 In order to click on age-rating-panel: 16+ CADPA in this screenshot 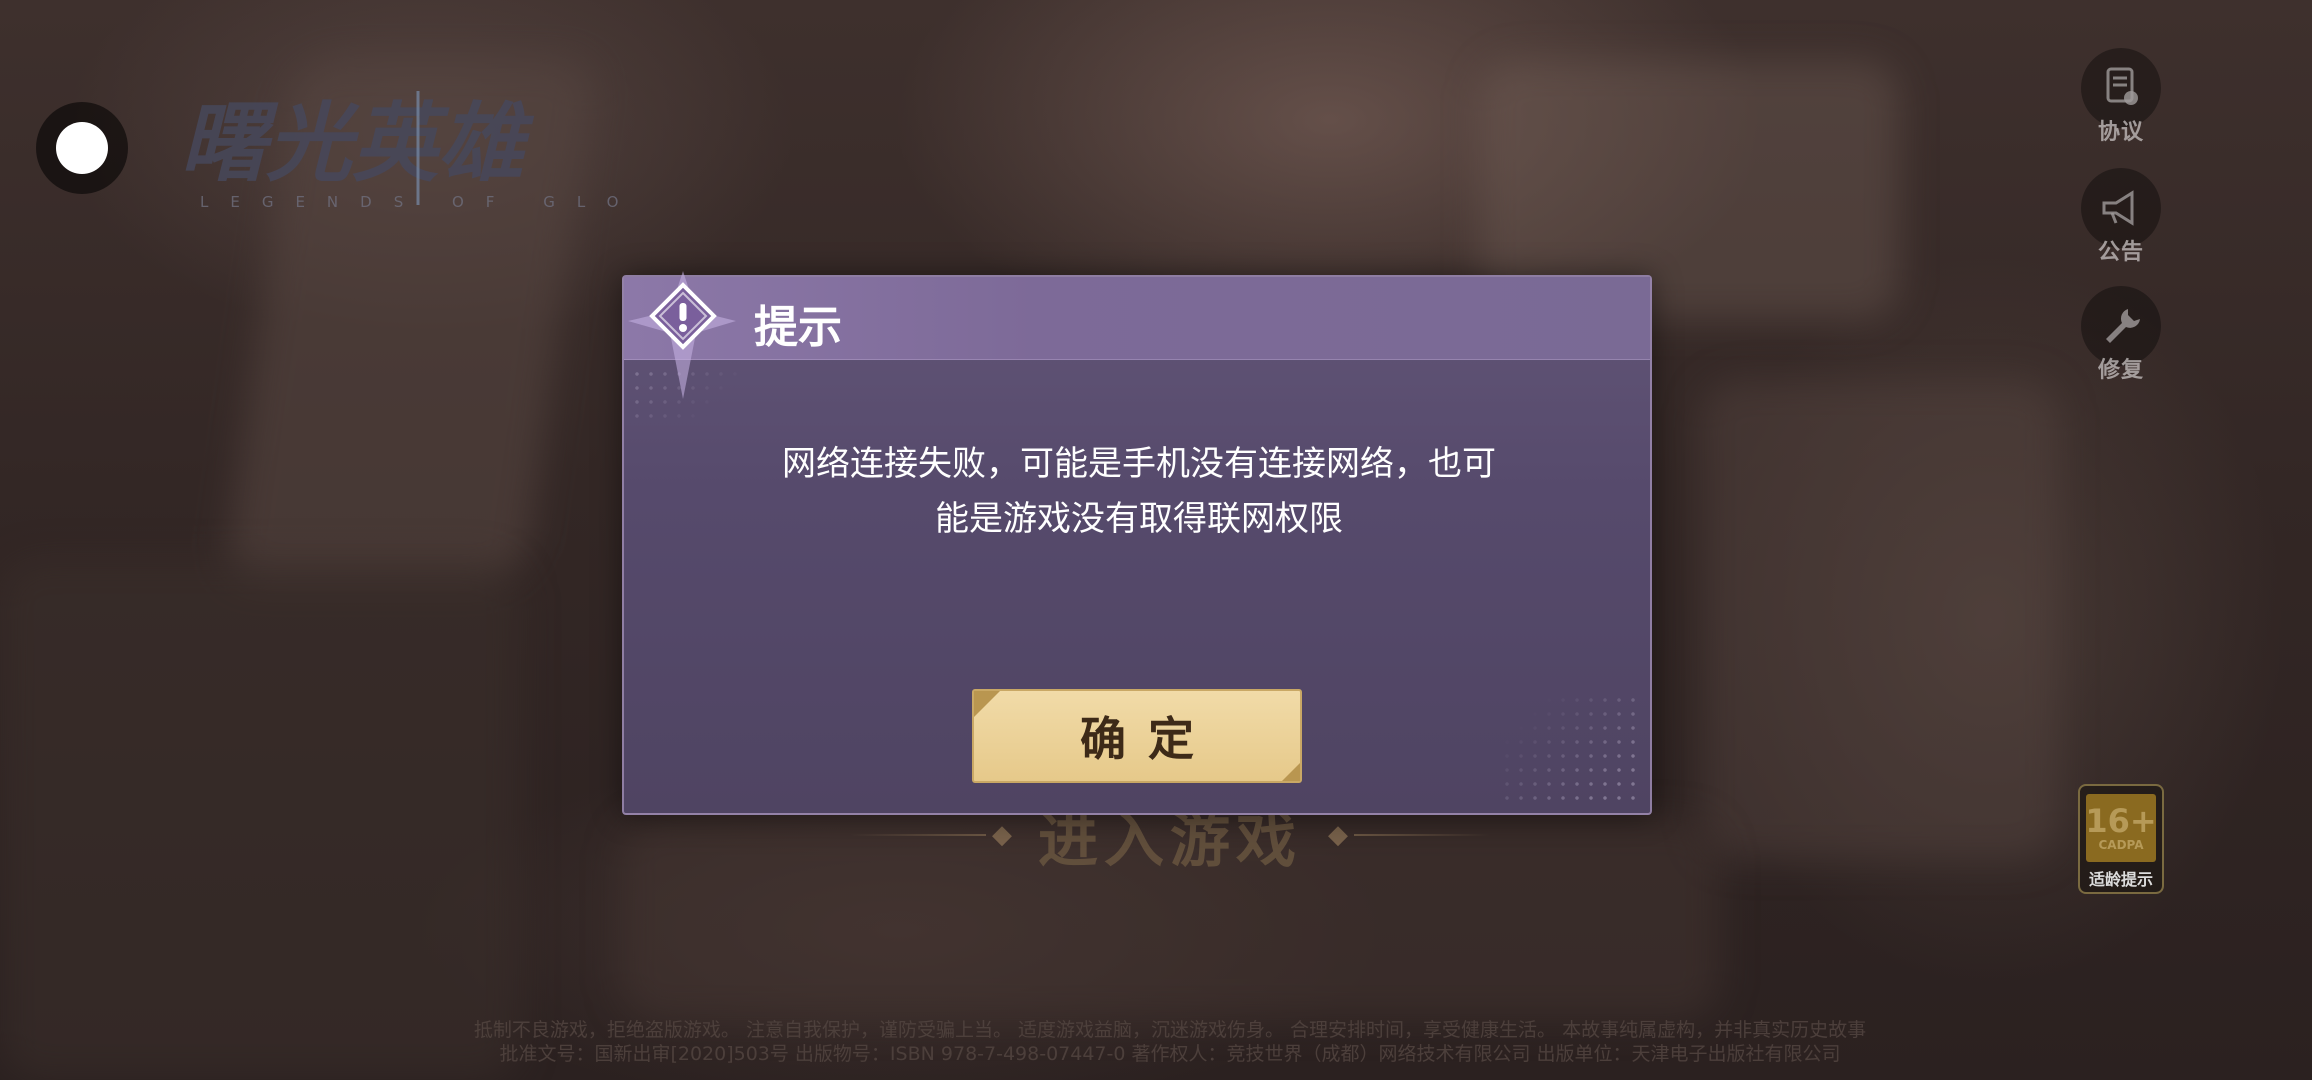, I will do `click(2121, 828)`.